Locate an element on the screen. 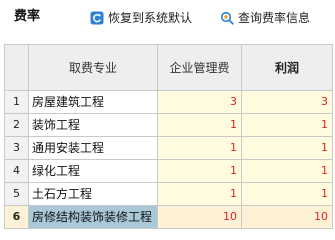 The width and height of the screenshot is (335, 240). profession-cell: 房修结构装饰装修工程 is located at coordinates (93, 217).